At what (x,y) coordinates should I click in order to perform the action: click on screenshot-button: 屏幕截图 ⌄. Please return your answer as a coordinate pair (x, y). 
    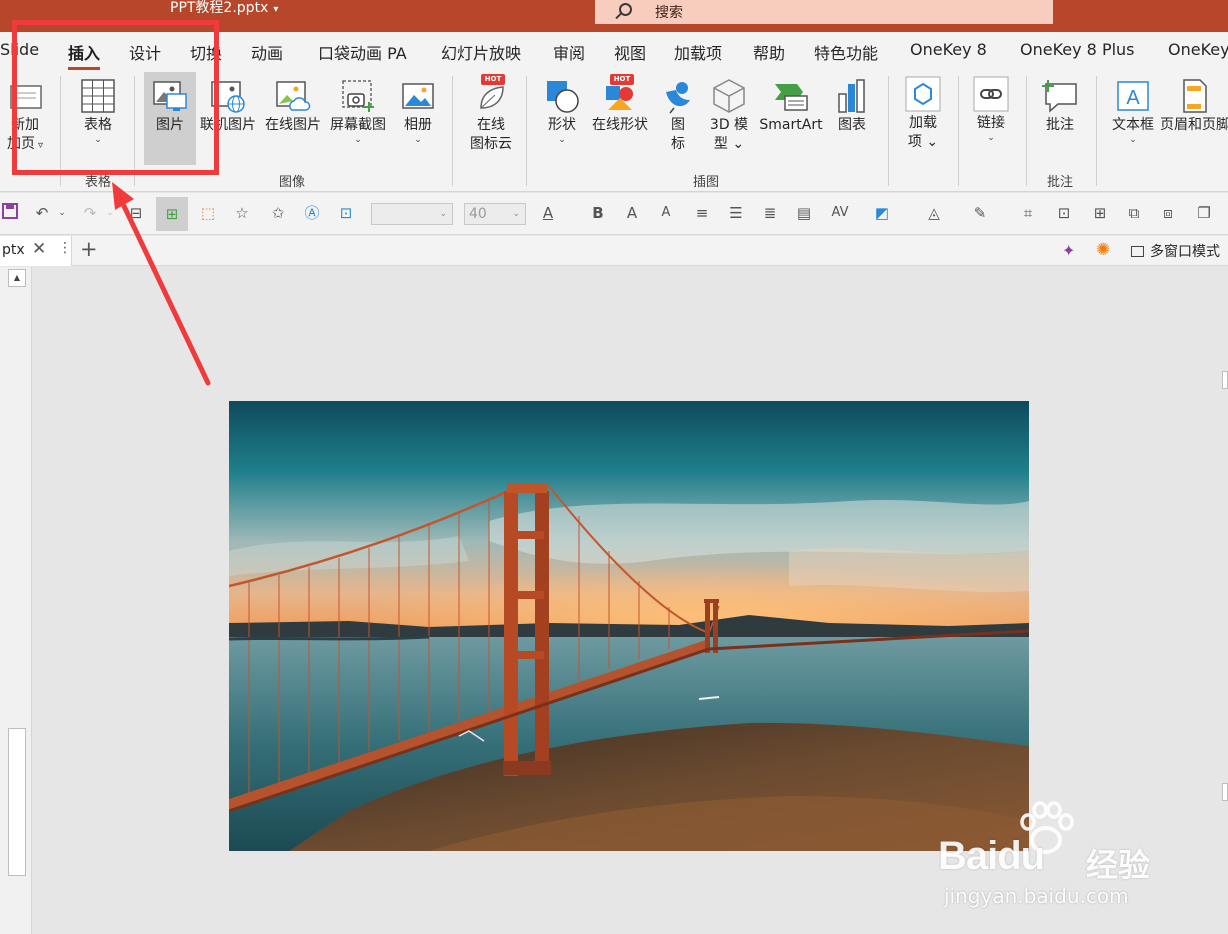
    Looking at the image, I should click on (358, 111).